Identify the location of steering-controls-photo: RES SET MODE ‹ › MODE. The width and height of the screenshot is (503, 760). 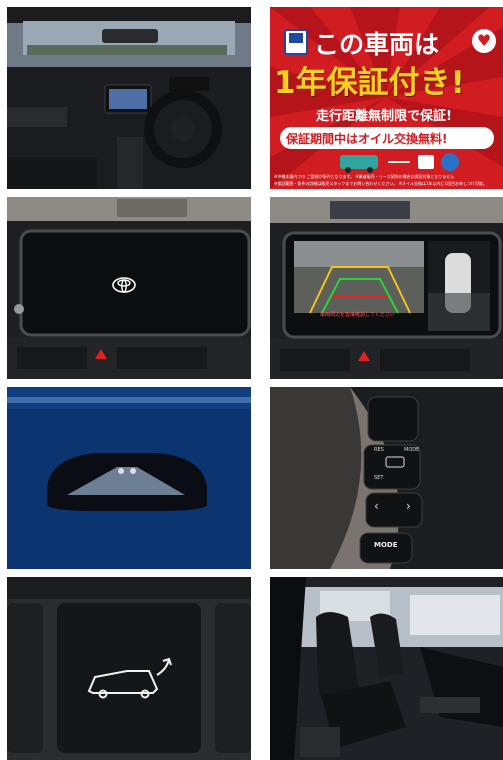
(386, 478).